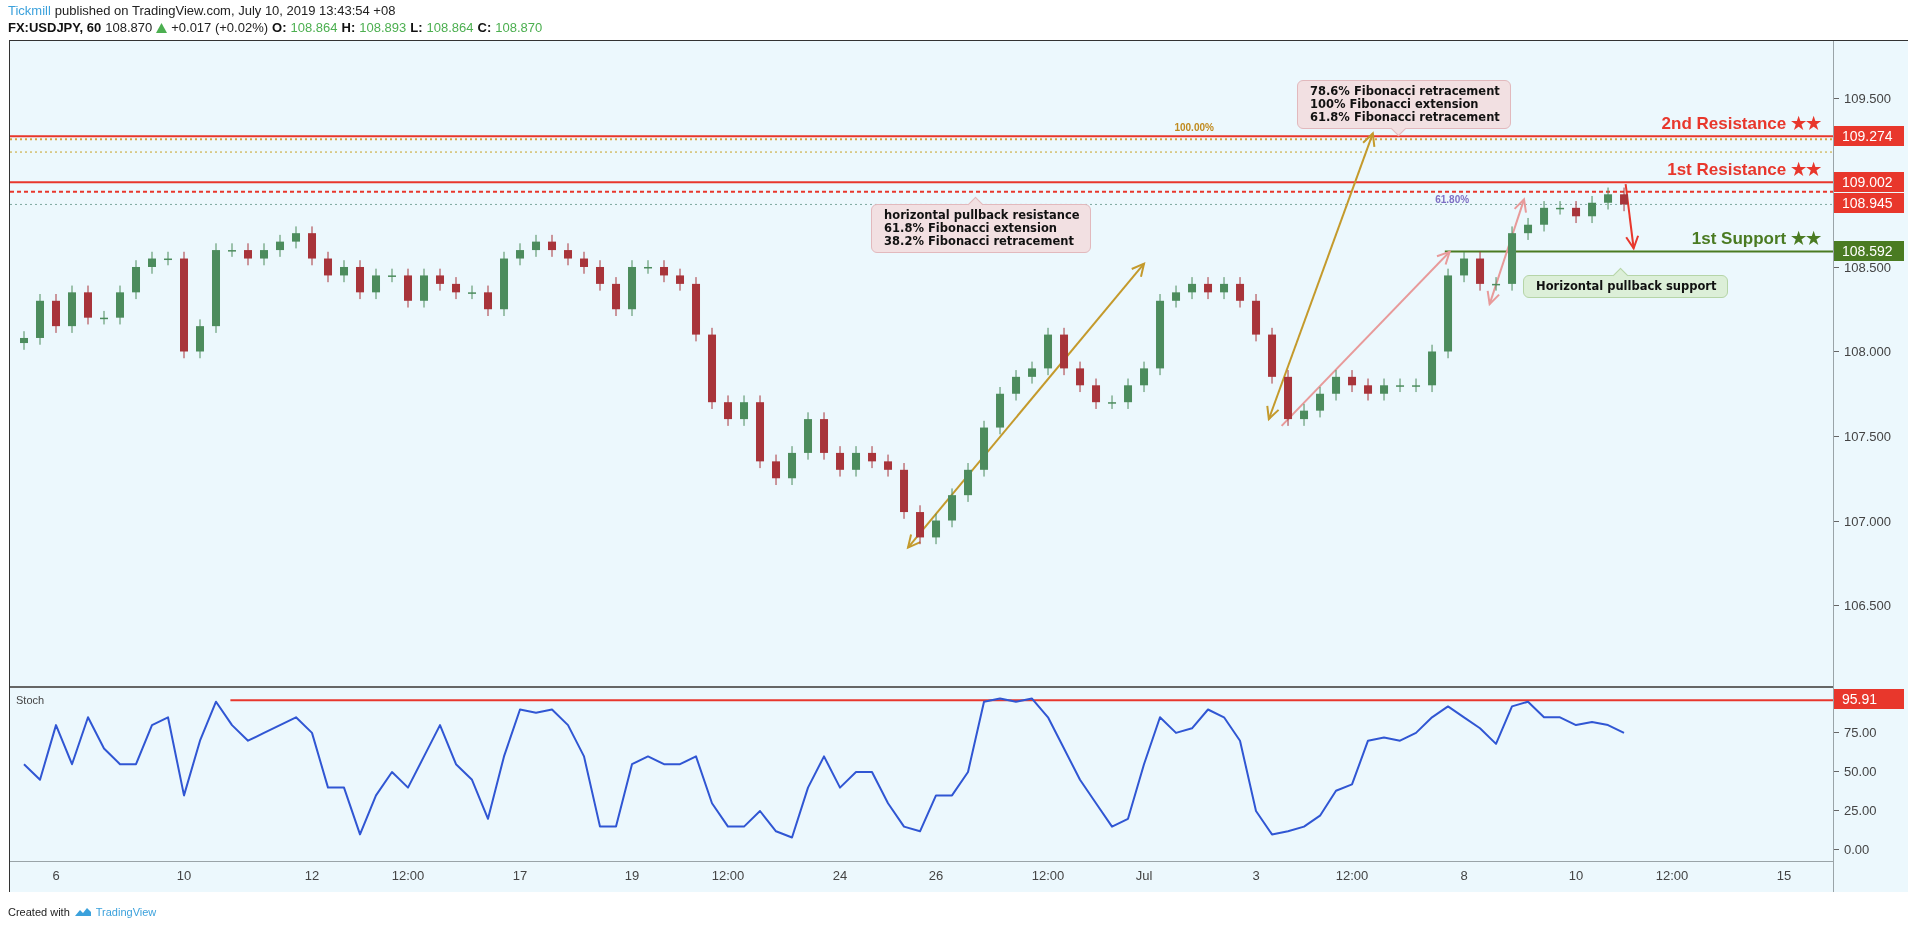 The width and height of the screenshot is (1908, 928). What do you see at coordinates (1867, 605) in the screenshot?
I see `axis-label: 106.500` at bounding box center [1867, 605].